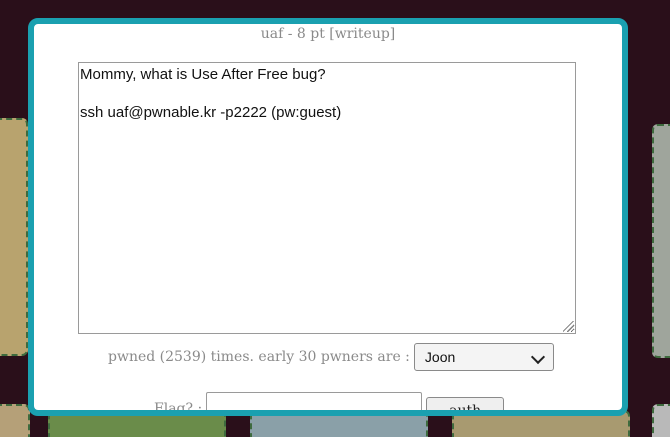 Image resolution: width=670 pixels, height=437 pixels. What do you see at coordinates (537, 357) in the screenshot?
I see `chevron-down-icon` at bounding box center [537, 357].